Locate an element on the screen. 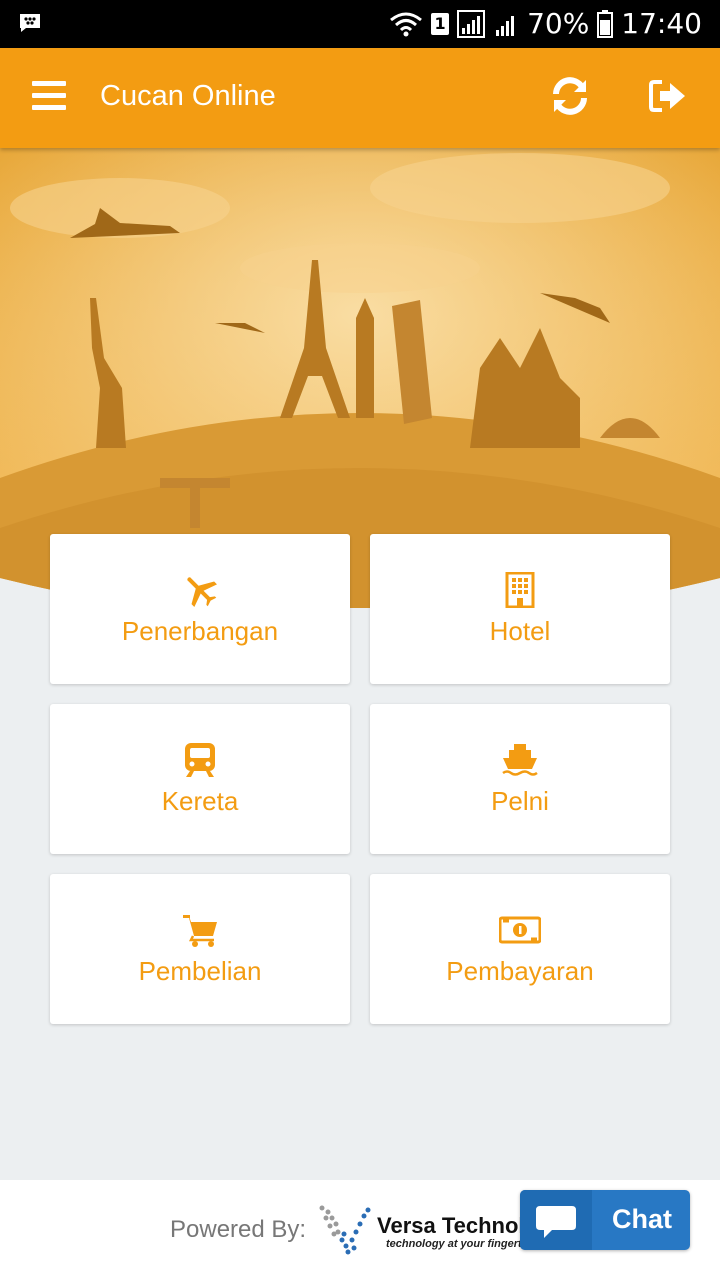 Image resolution: width=720 pixels, height=1280 pixels. menu-label: Hotel is located at coordinates (520, 631).